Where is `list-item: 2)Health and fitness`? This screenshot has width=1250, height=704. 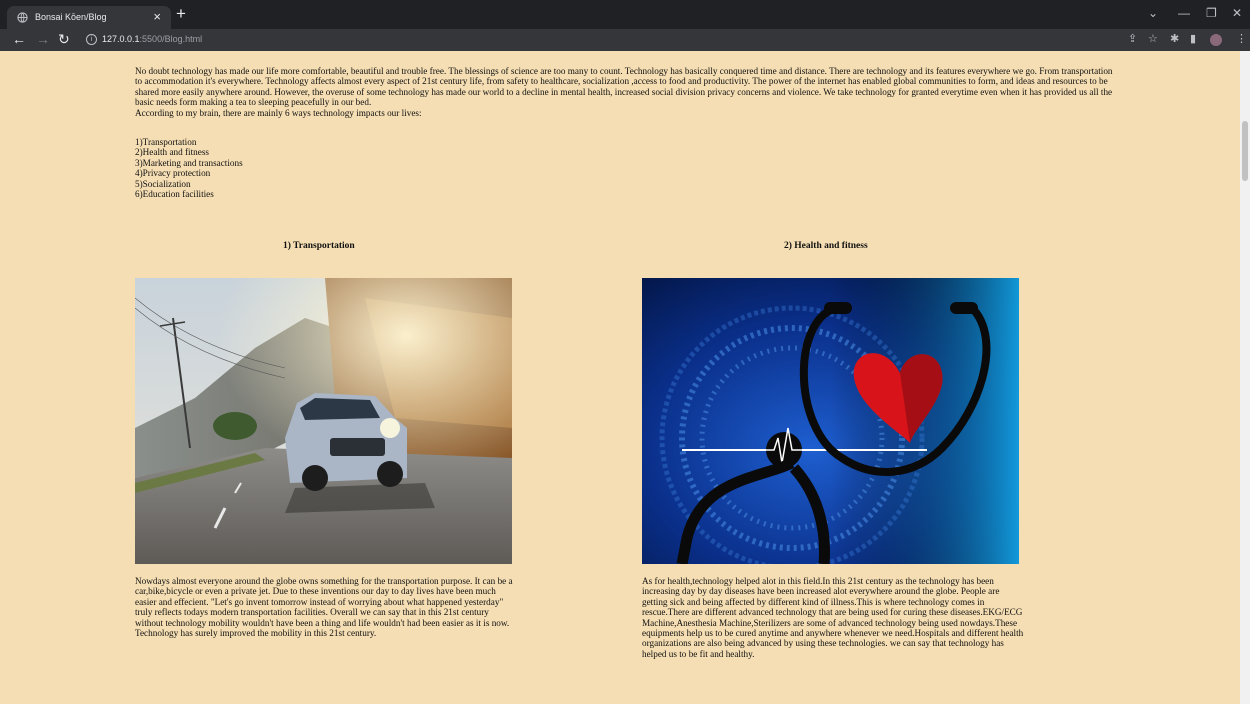
list-item: 2)Health and fitness is located at coordinates (172, 152).